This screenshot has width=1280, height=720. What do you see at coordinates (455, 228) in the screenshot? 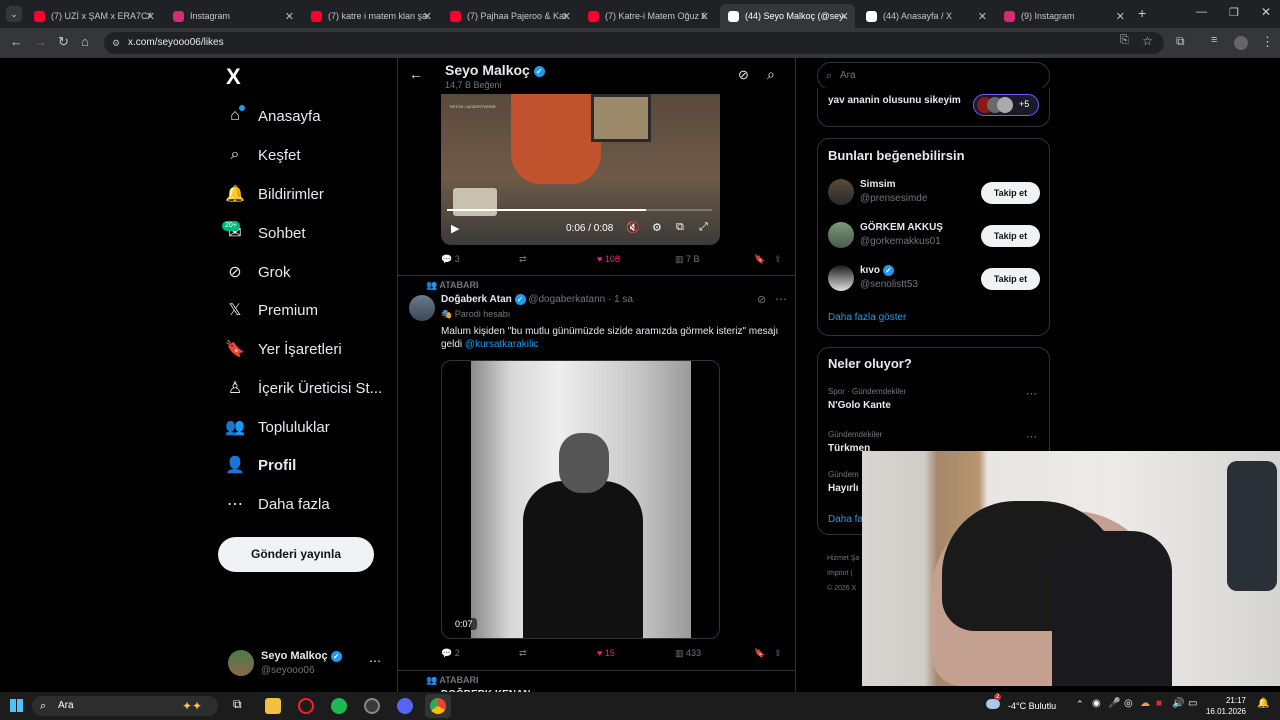
I see `play-icon: ▶` at bounding box center [455, 228].